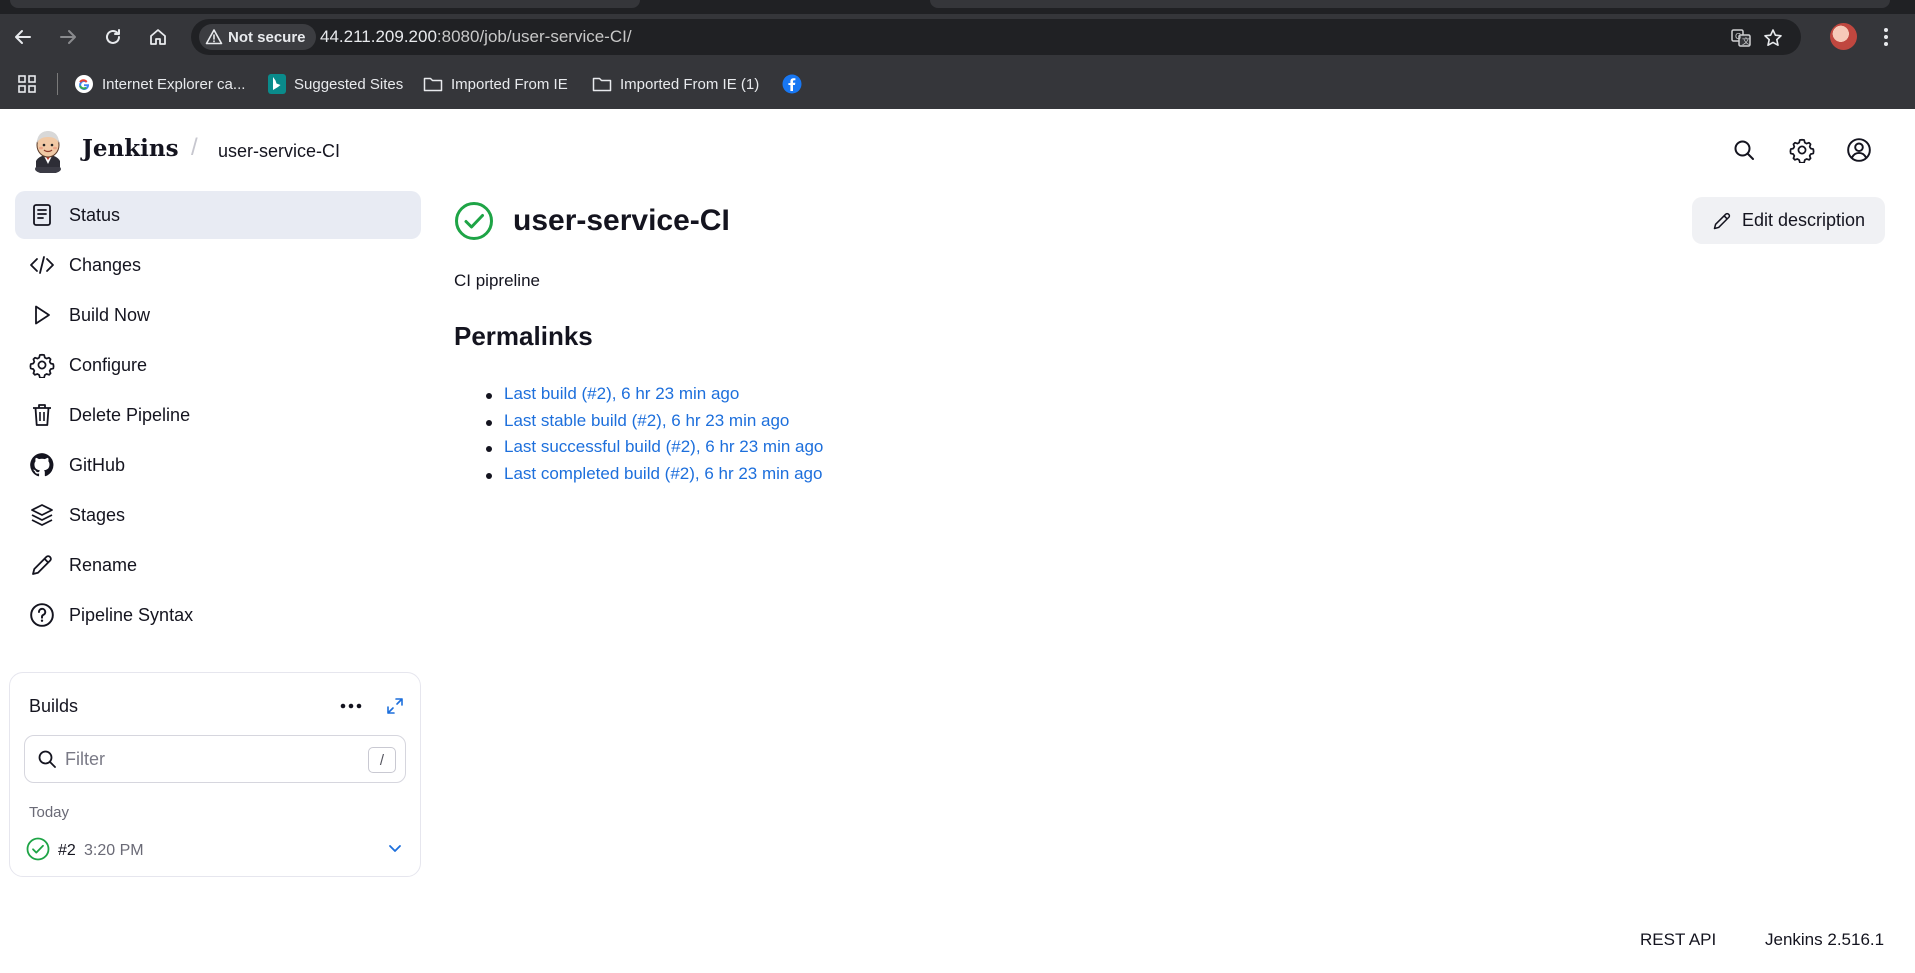 The image size is (1915, 973). What do you see at coordinates (67, 851) in the screenshot?
I see `build-number: #2` at bounding box center [67, 851].